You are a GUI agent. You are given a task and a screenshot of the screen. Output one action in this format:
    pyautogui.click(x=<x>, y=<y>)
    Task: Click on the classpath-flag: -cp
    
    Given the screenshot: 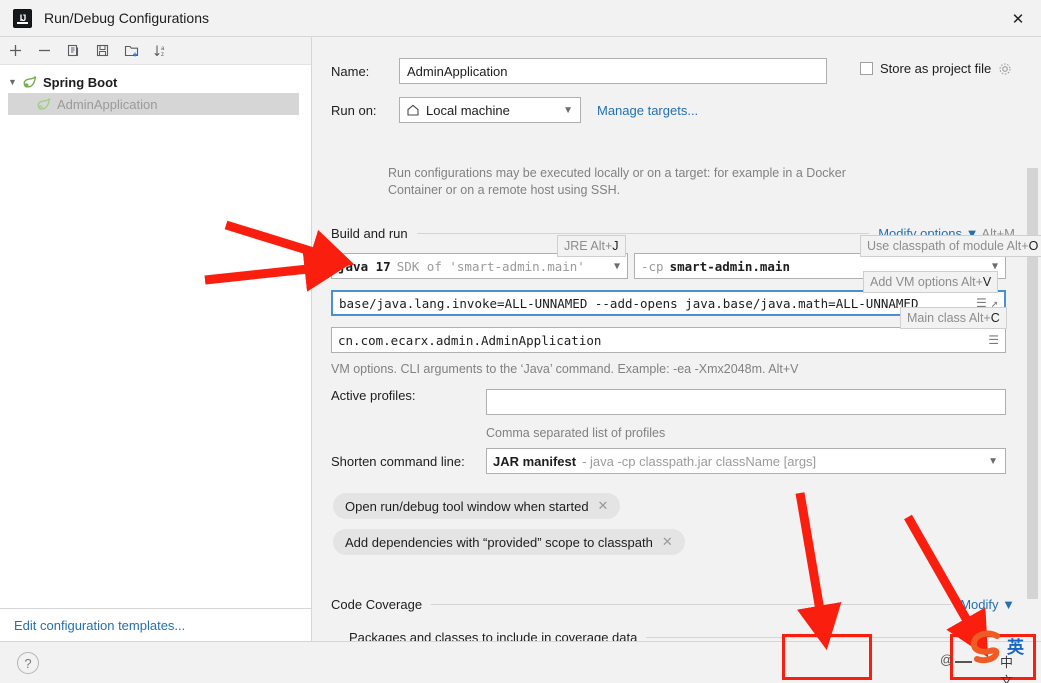 What is the action you would take?
    pyautogui.click(x=652, y=266)
    